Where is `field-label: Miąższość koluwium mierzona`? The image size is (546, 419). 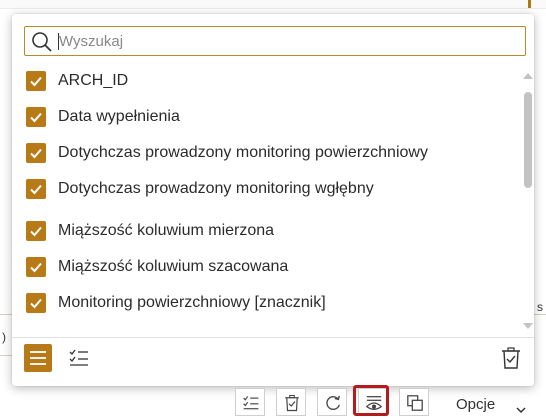 field-label: Miąższość koluwium mierzona is located at coordinates (166, 230).